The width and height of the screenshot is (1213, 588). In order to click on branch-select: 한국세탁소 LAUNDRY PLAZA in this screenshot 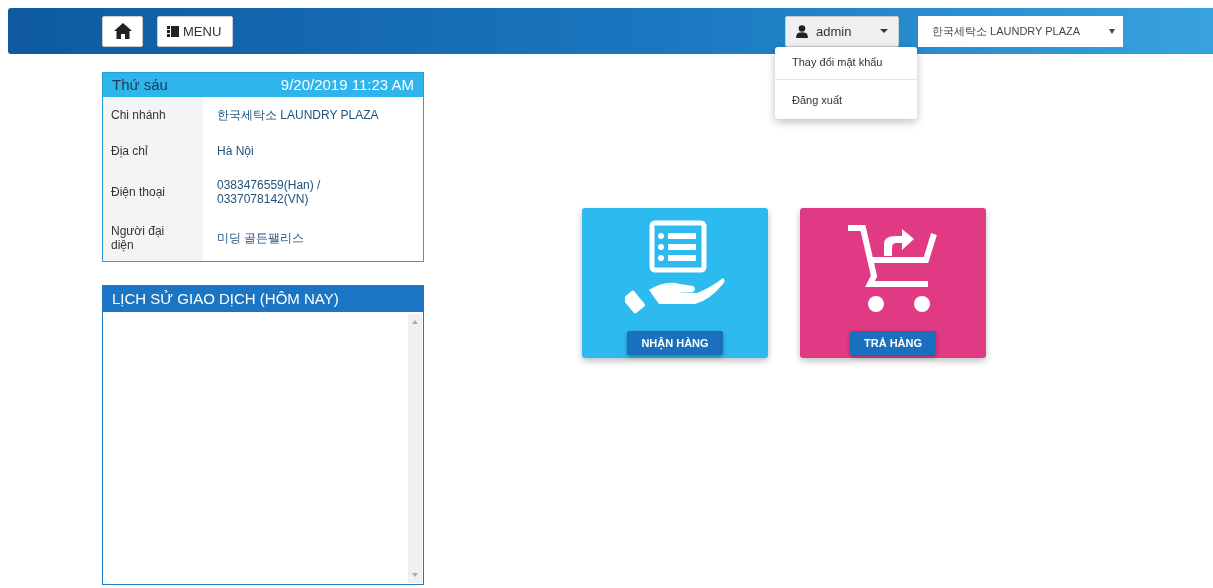, I will do `click(1020, 31)`.